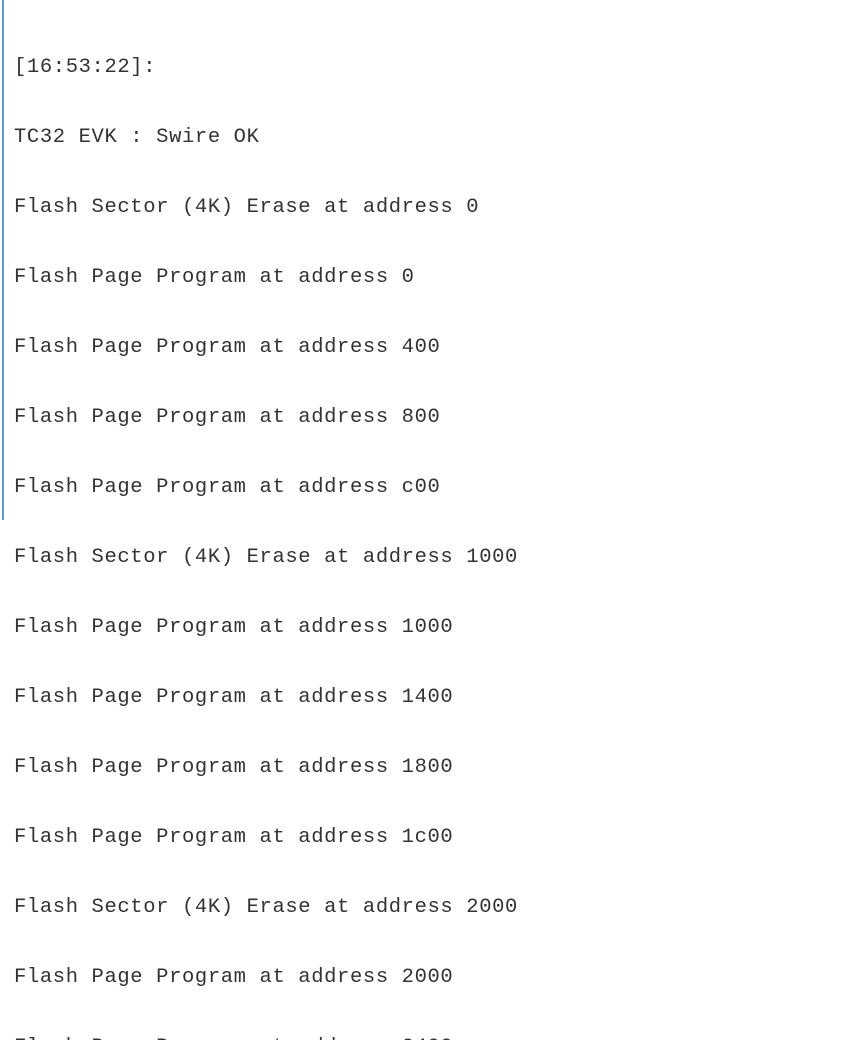 The width and height of the screenshot is (858, 1040). Describe the element at coordinates (234, 767) in the screenshot. I see `log-line: Flash Page Program at address 1800` at that location.